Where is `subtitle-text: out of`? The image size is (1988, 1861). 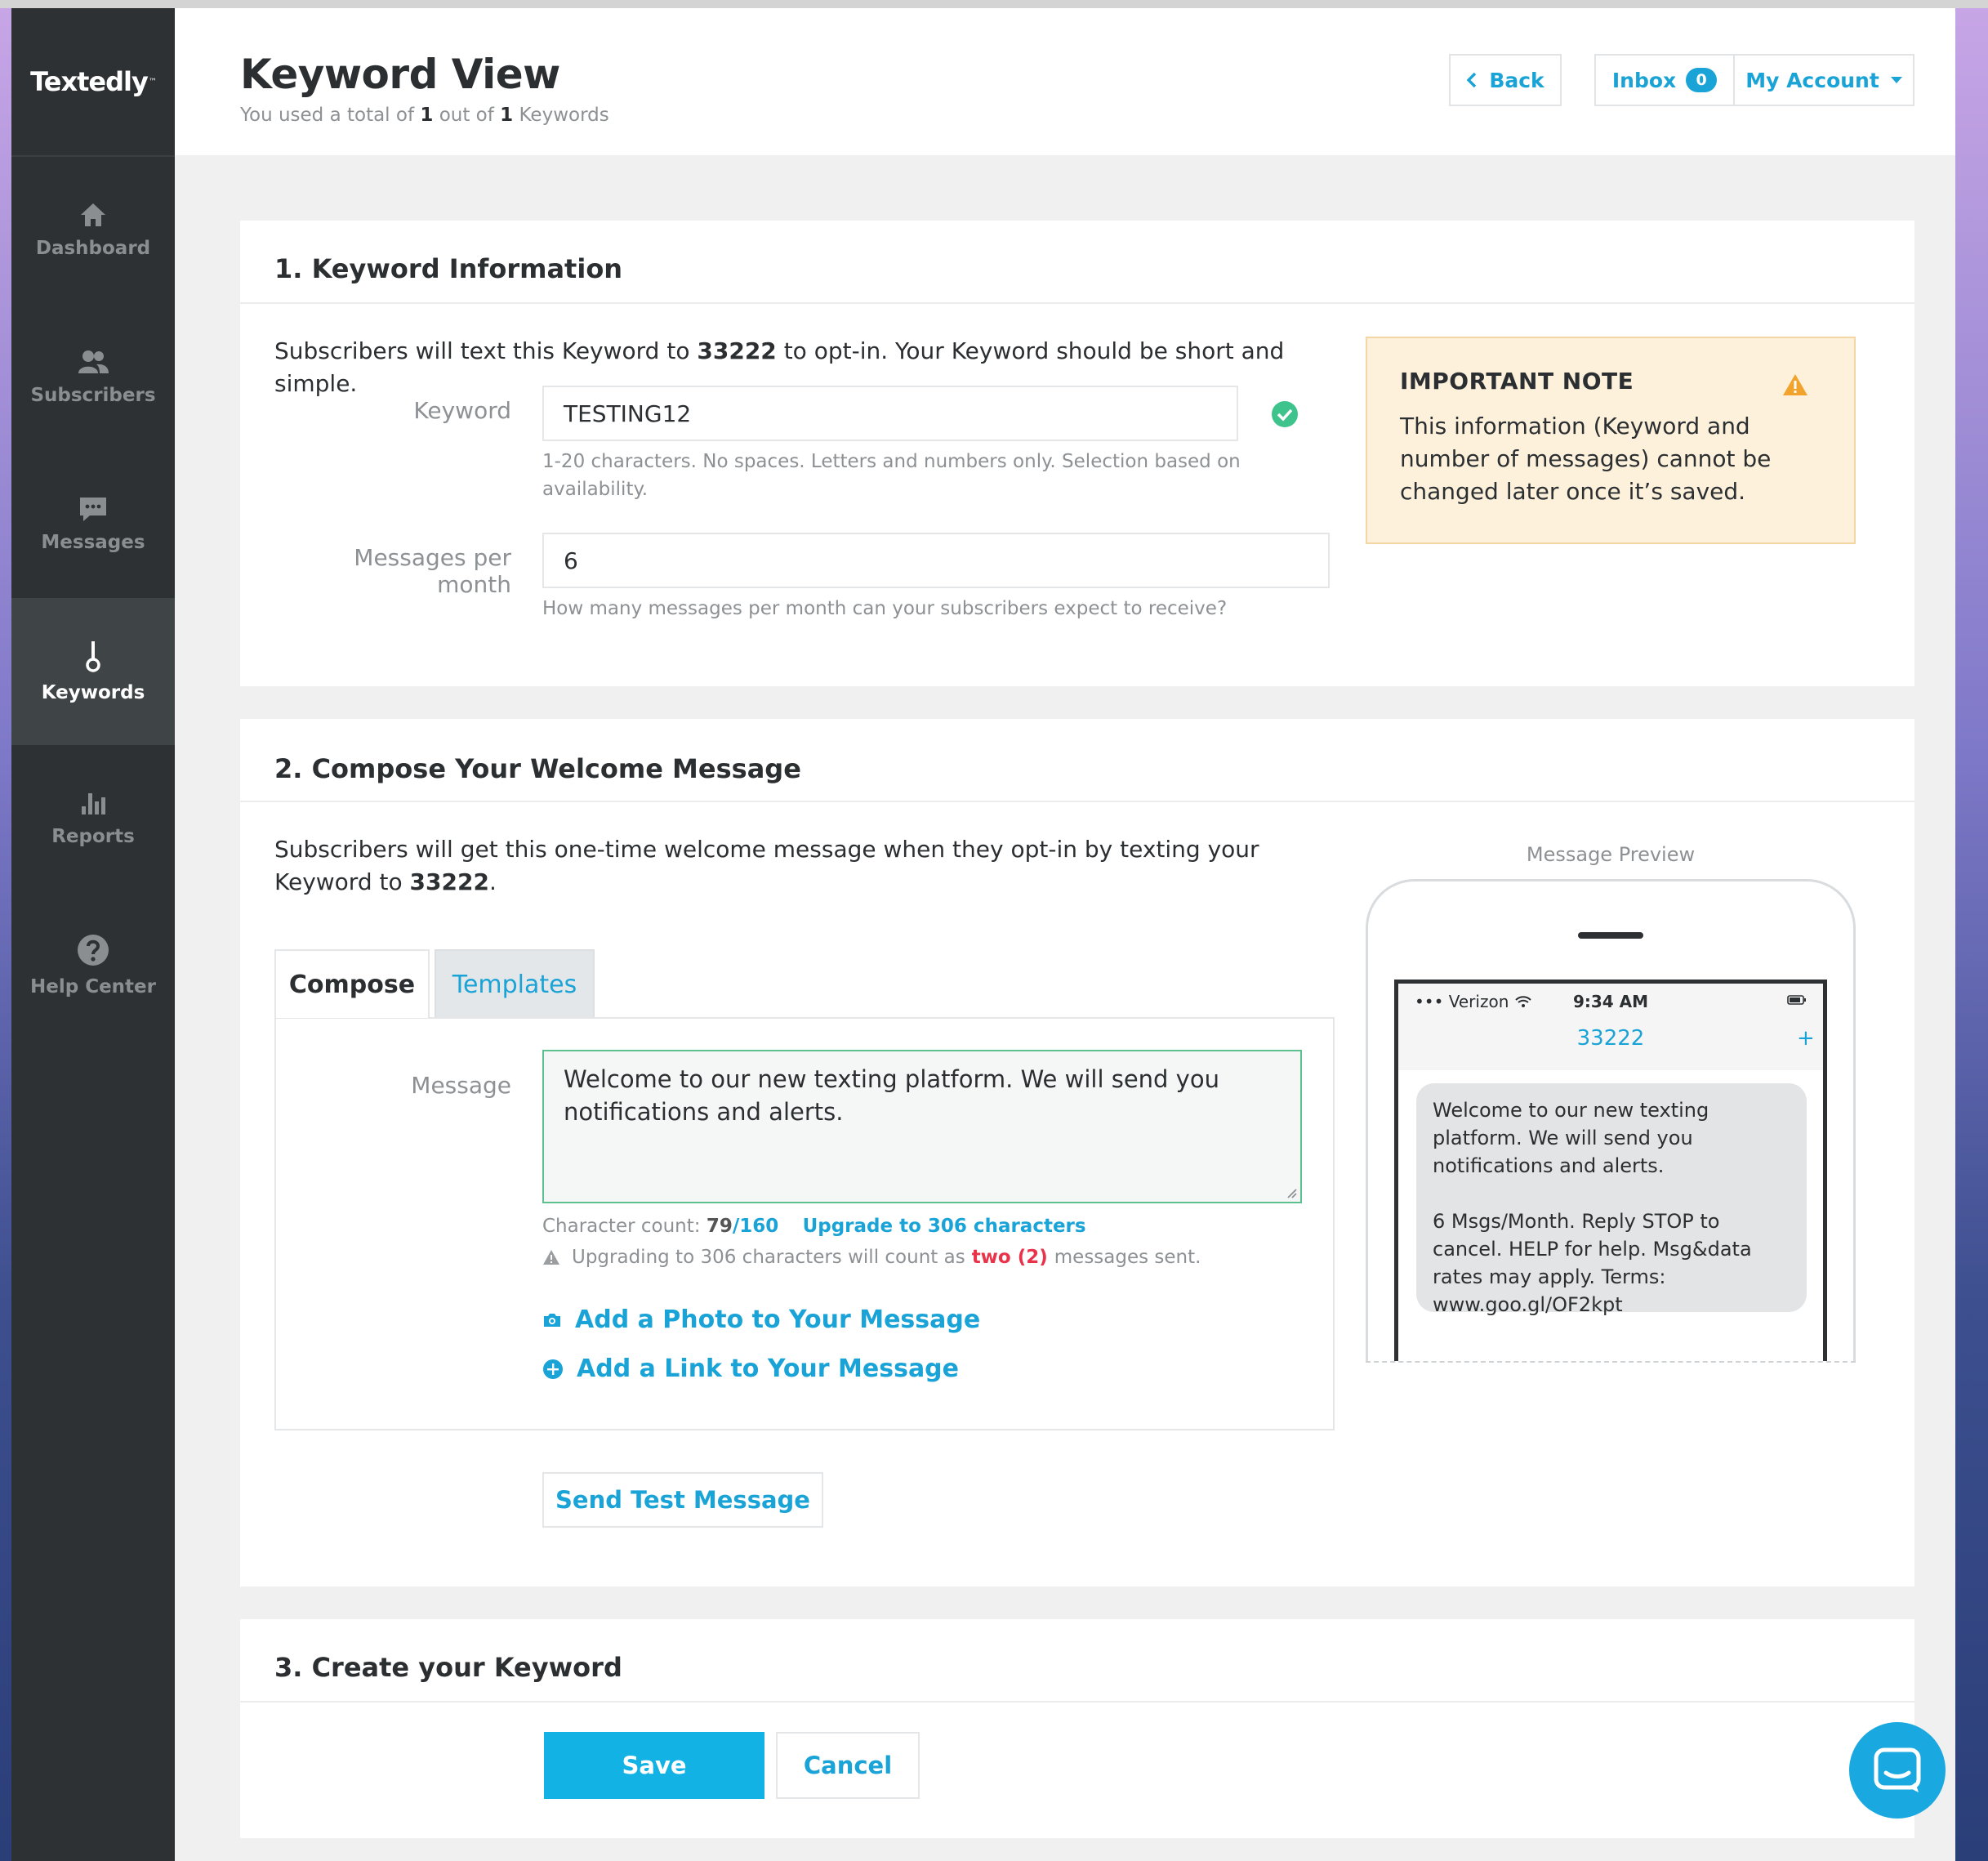 subtitle-text: out of is located at coordinates (466, 115).